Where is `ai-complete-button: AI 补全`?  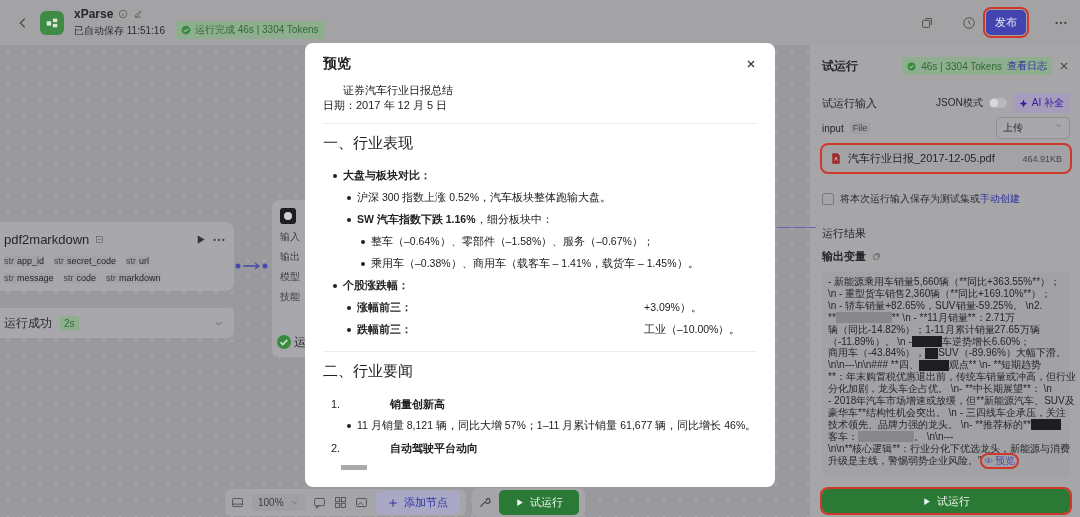 ai-complete-button: AI 补全 is located at coordinates (1041, 103).